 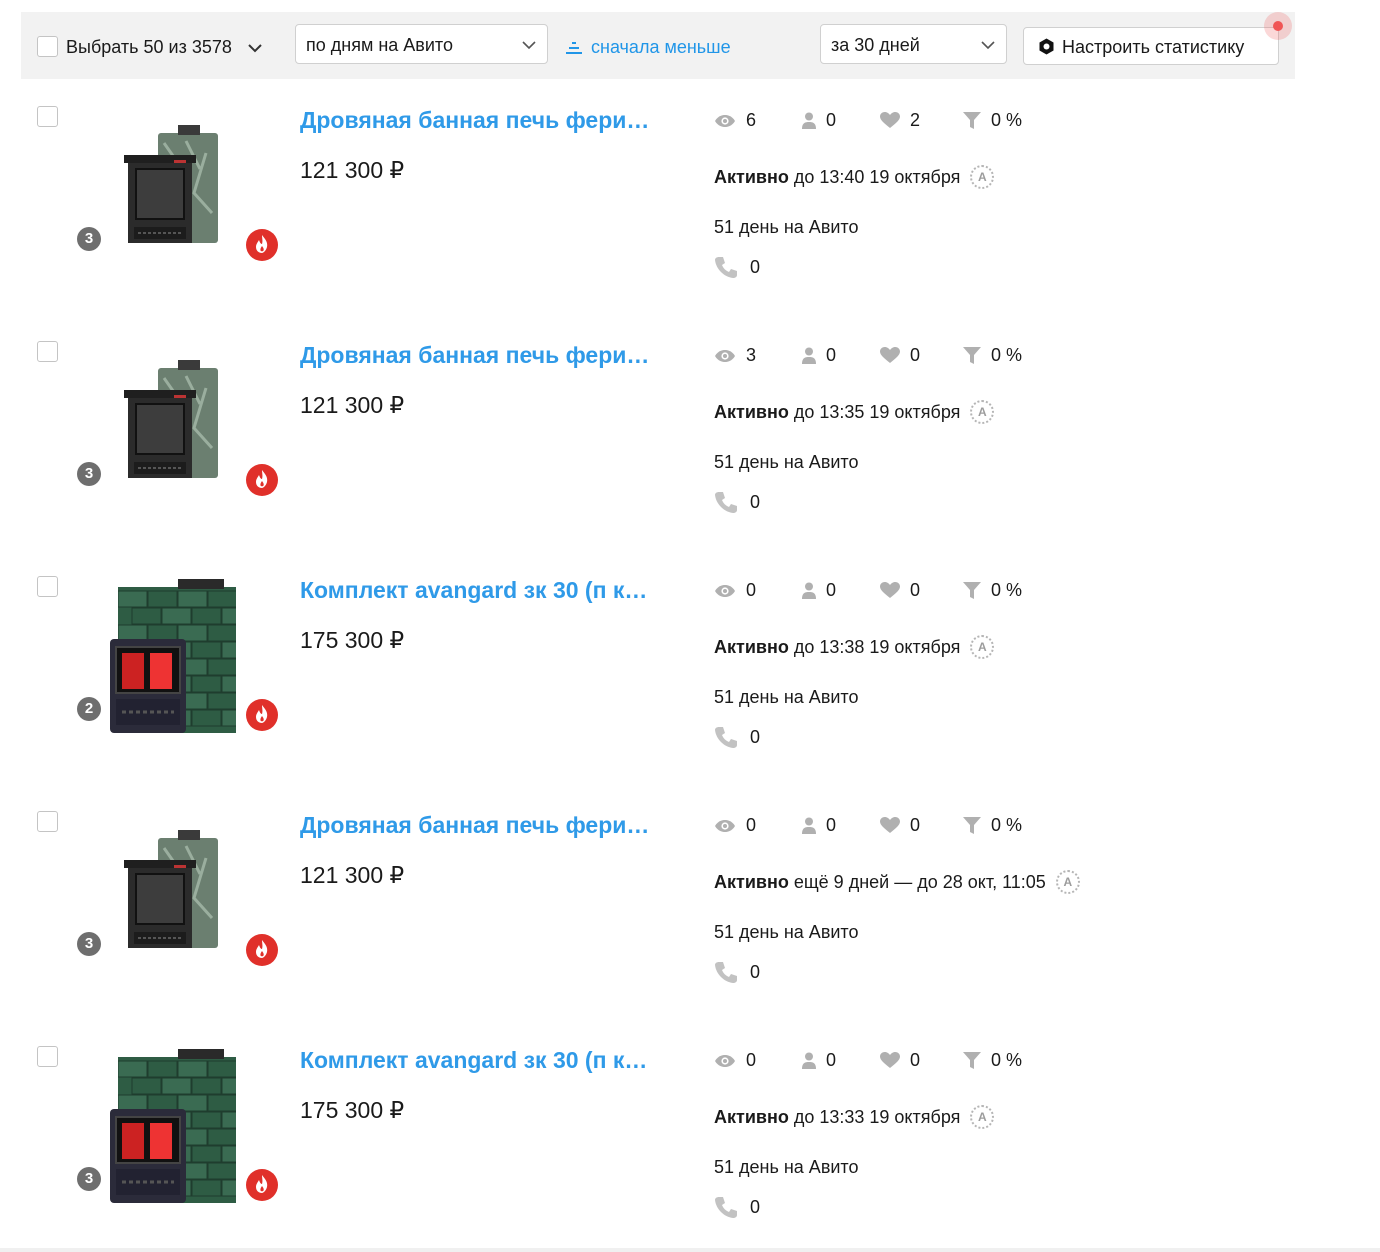 What do you see at coordinates (751, 120) in the screenshot?
I see `views-count: 6` at bounding box center [751, 120].